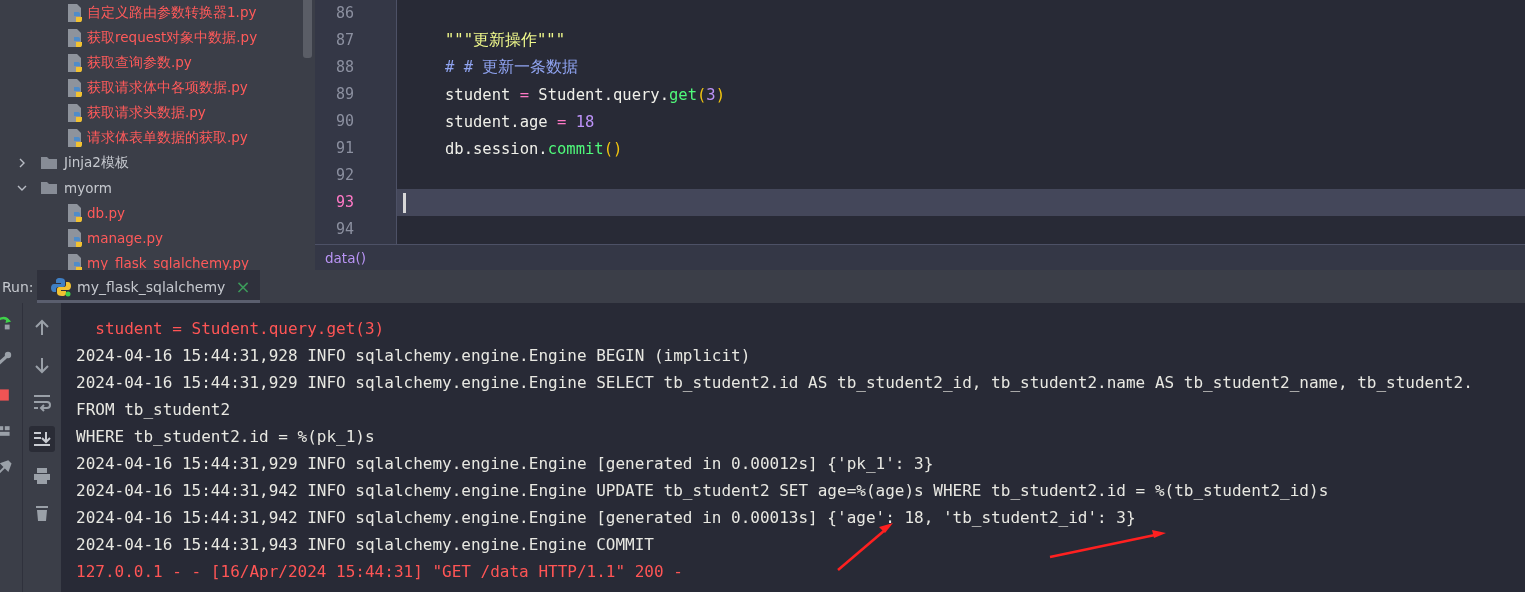 This screenshot has height=592, width=1525. What do you see at coordinates (225, 437) in the screenshot?
I see `console-line: WHERE tb_student2.id = %(pk_1)s` at bounding box center [225, 437].